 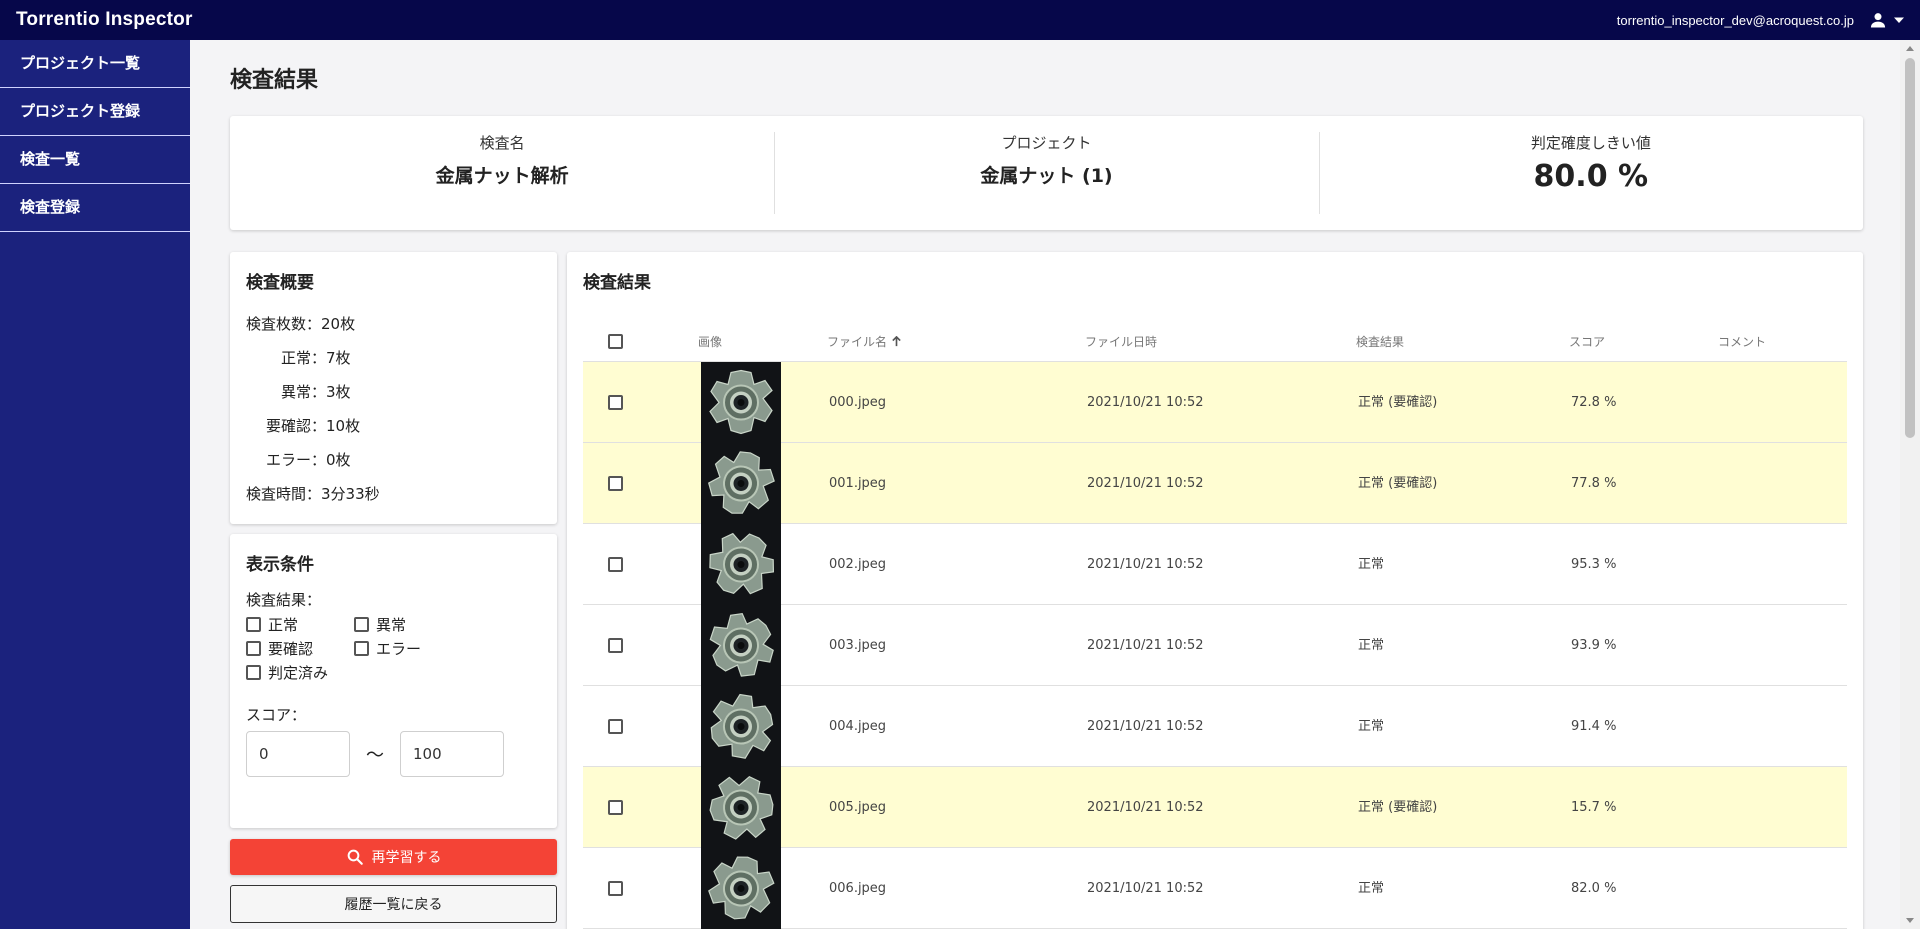 I want to click on project-value: 金属ナット (1), so click(x=1046, y=176).